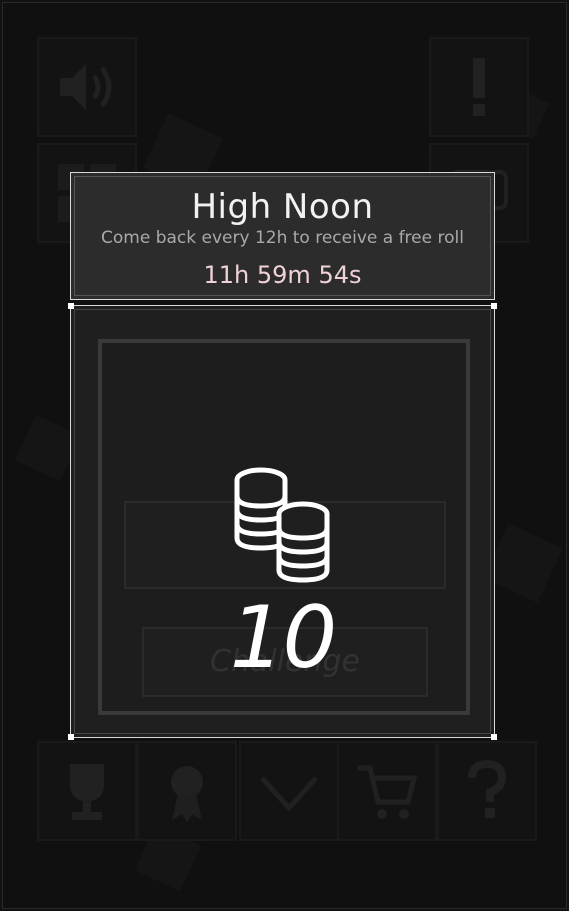 This screenshot has width=569, height=911. Describe the element at coordinates (283, 638) in the screenshot. I see `reward-amount: 10` at that location.